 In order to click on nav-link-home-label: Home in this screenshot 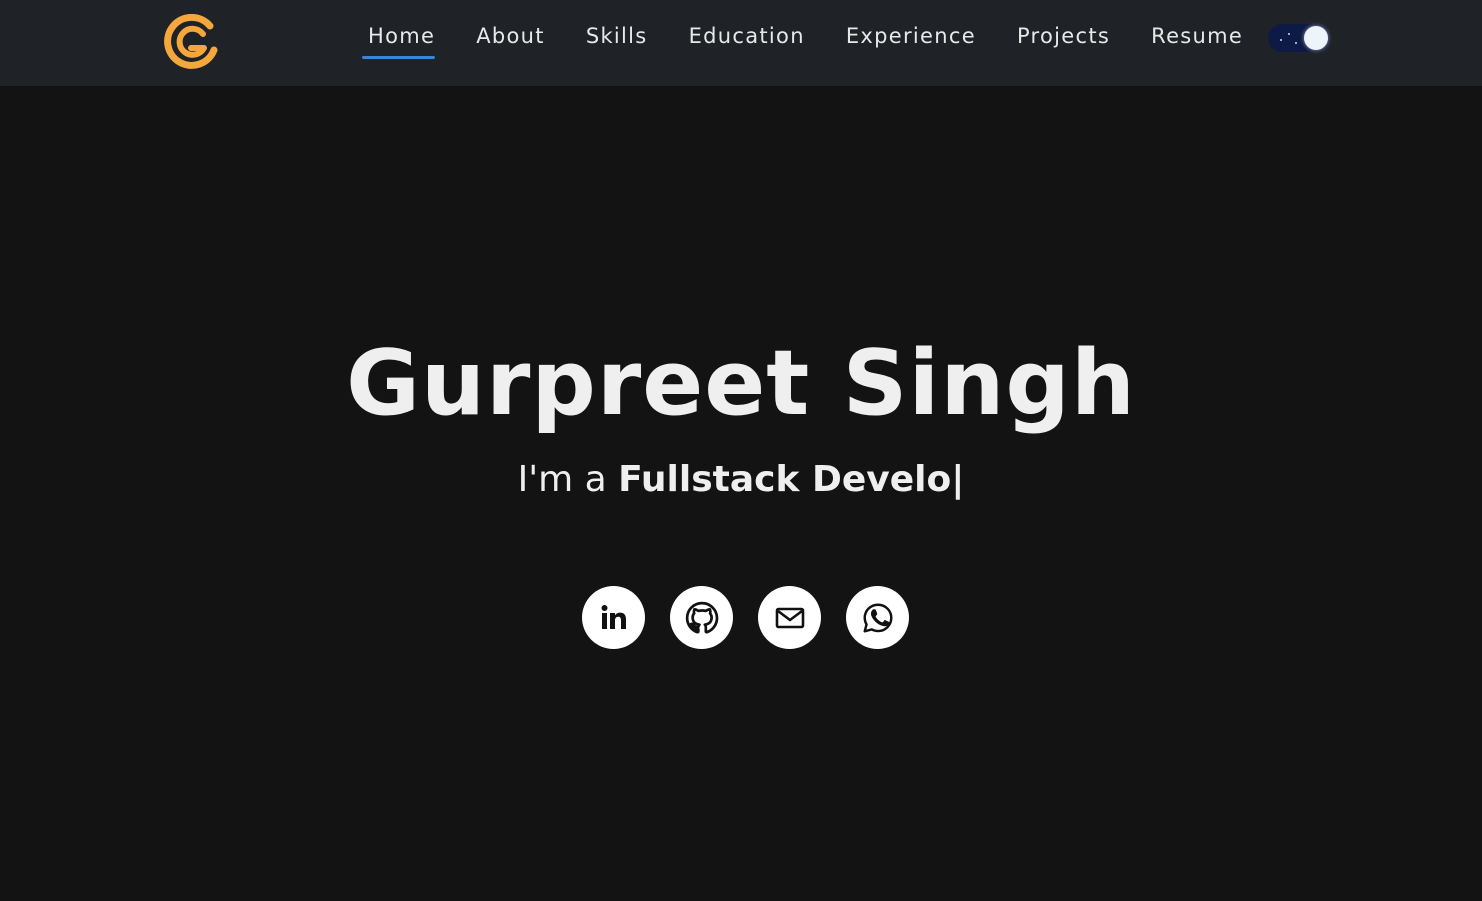, I will do `click(402, 36)`.